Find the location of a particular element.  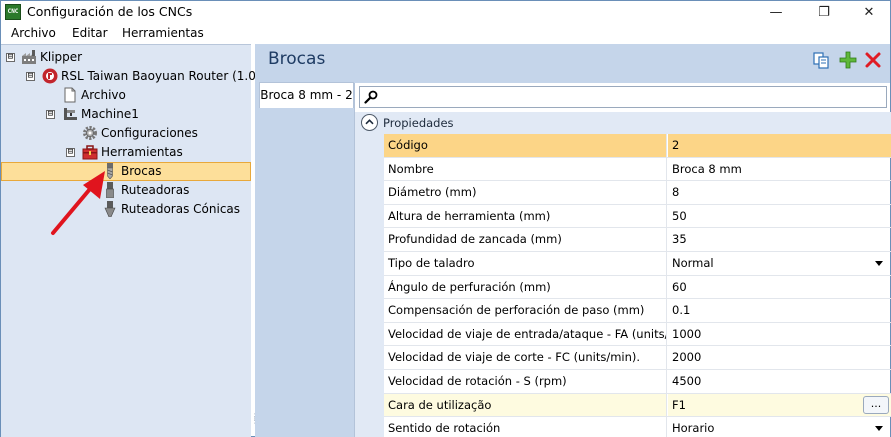

tree-item-label: Ruteadoras Cónicas is located at coordinates (181, 209).